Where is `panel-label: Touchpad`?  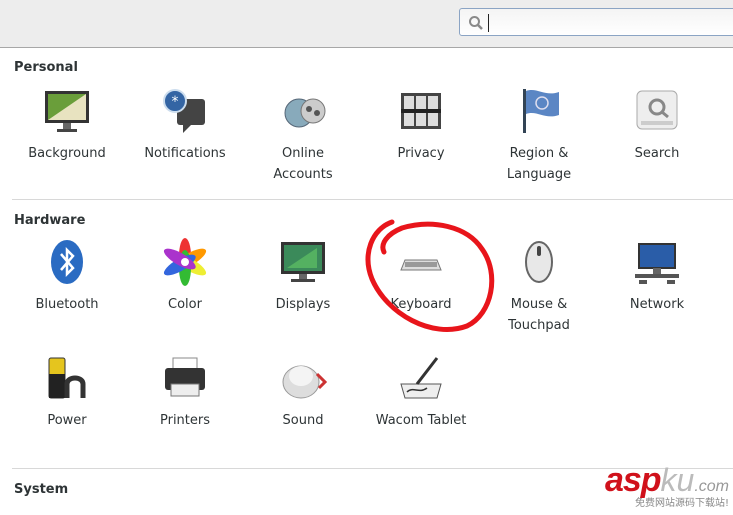 panel-label: Touchpad is located at coordinates (539, 325).